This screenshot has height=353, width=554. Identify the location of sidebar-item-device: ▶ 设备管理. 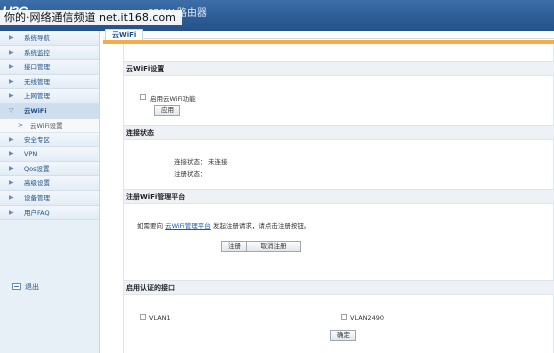
(49, 198).